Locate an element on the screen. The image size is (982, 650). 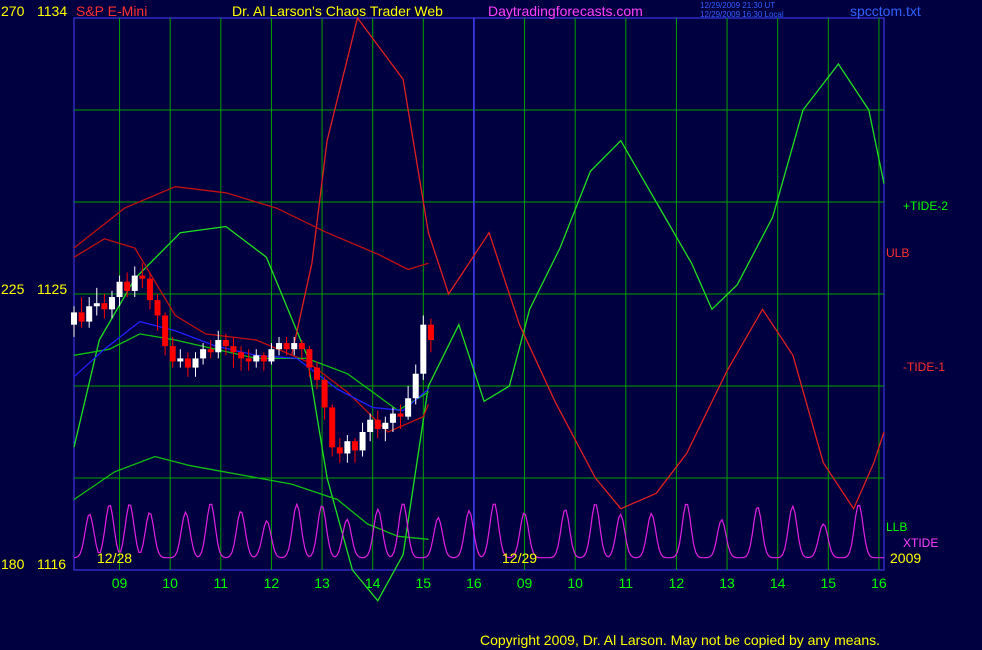
bottom-left-label-180: 180 is located at coordinates (13, 564).